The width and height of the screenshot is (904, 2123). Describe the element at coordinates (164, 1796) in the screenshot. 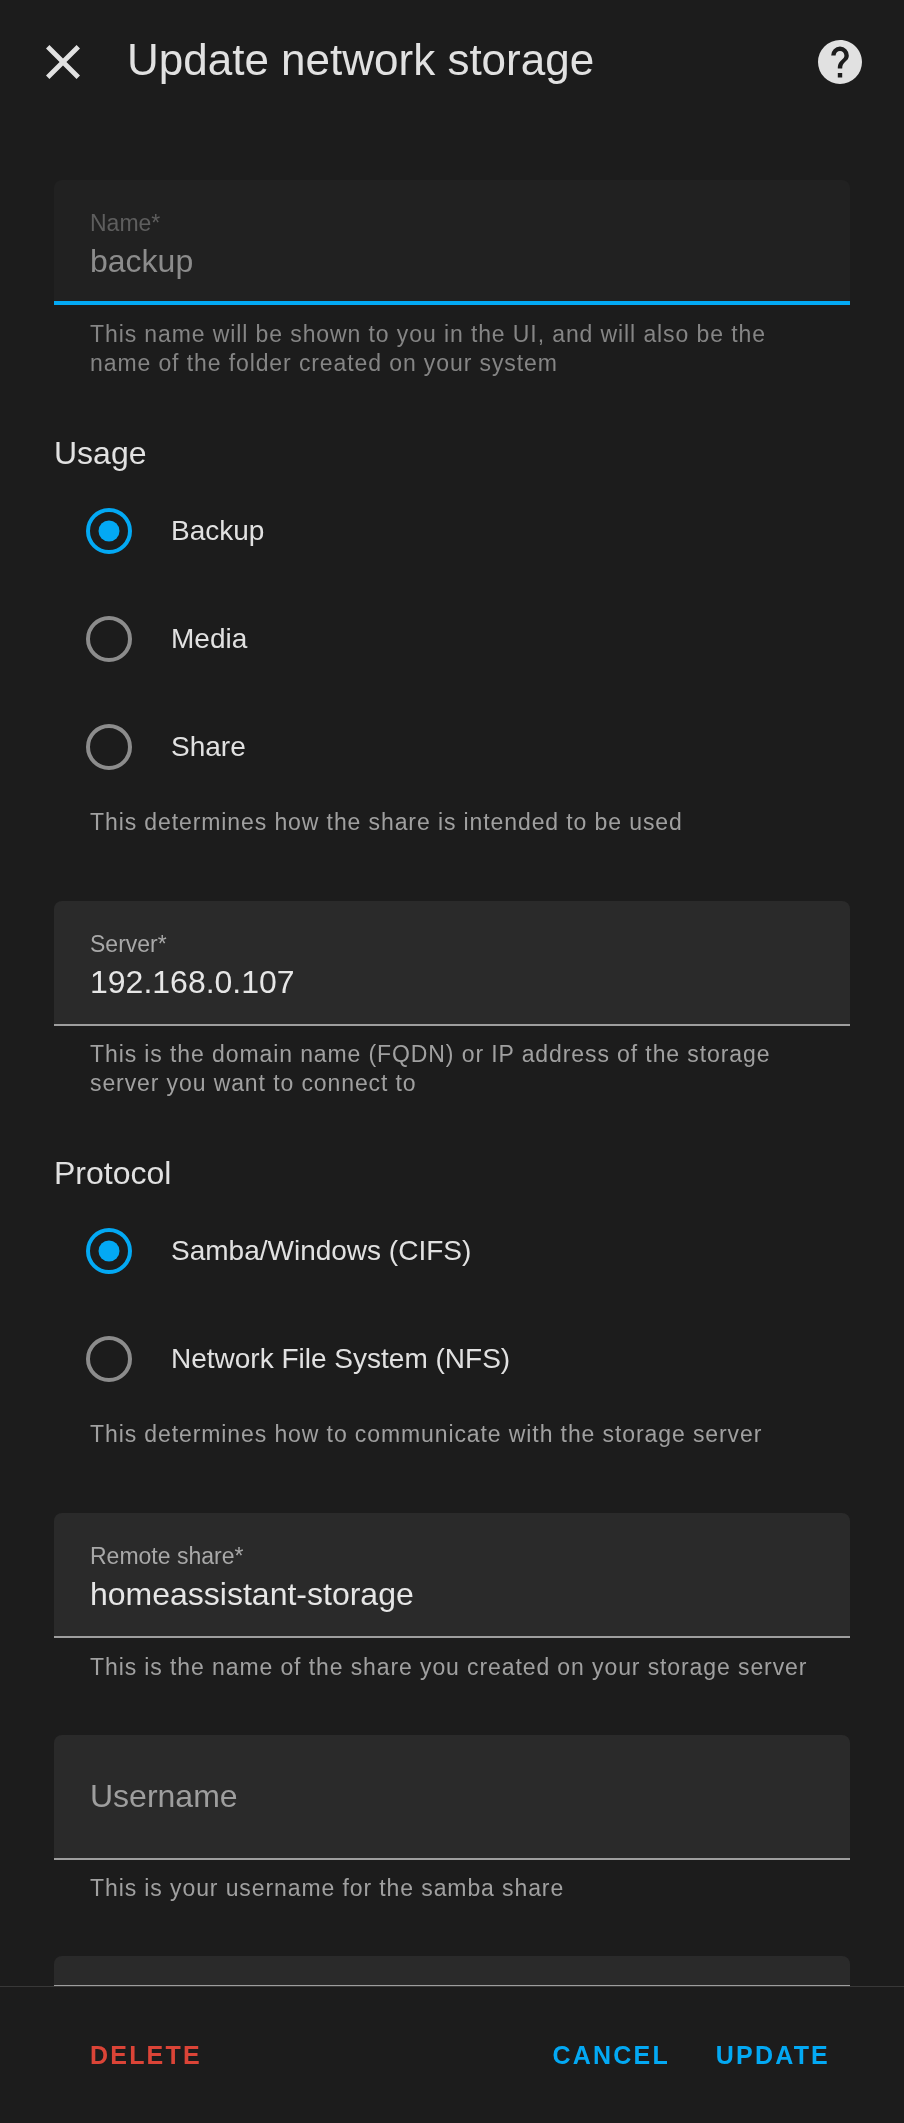

I see `field-label: Username` at that location.